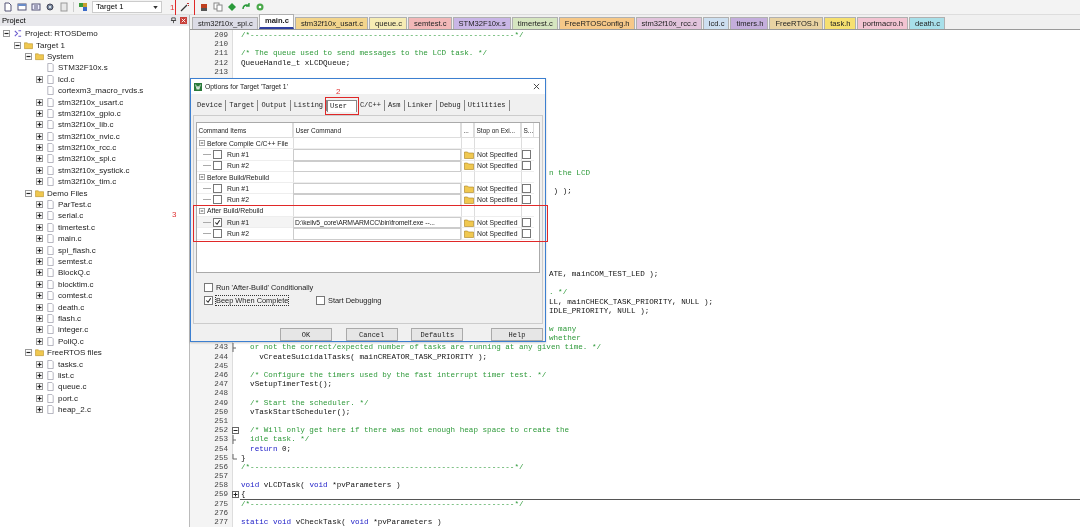 The image size is (1080, 527). I want to click on tree-item: stm32f10x_lib.c, so click(86, 125).